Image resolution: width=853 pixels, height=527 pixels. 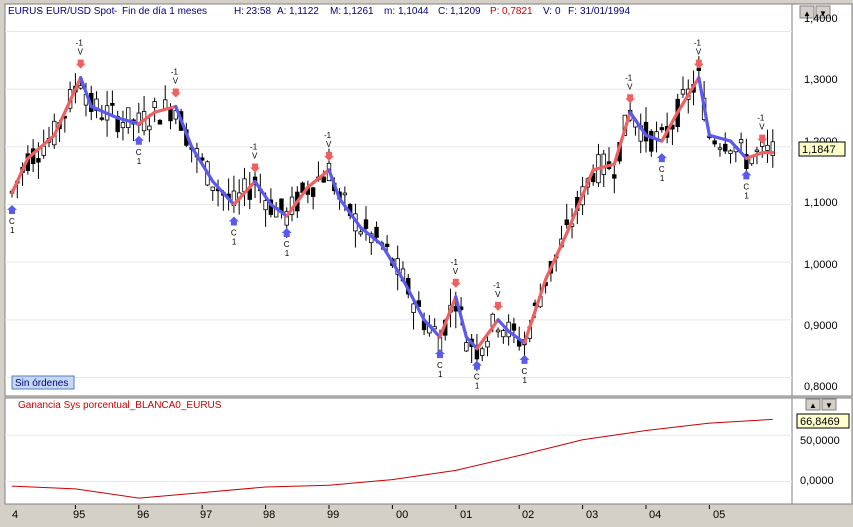 I want to click on price-tick: 1,3000, so click(x=821, y=80).